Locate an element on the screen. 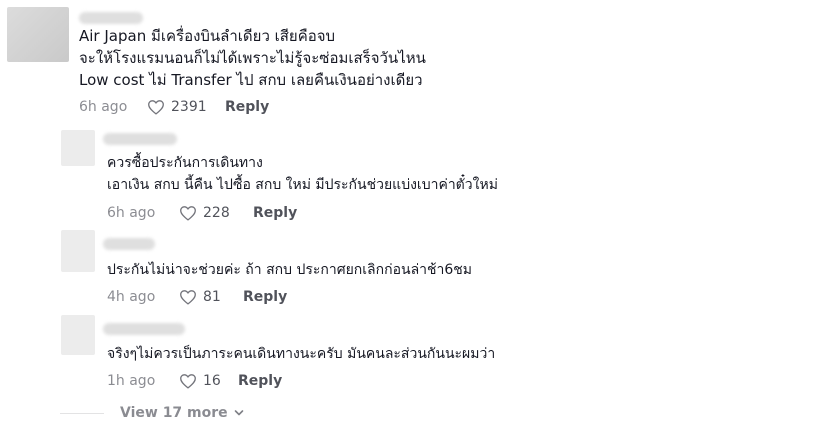 This screenshot has height=432, width=819. like-button: 81 is located at coordinates (211, 297).